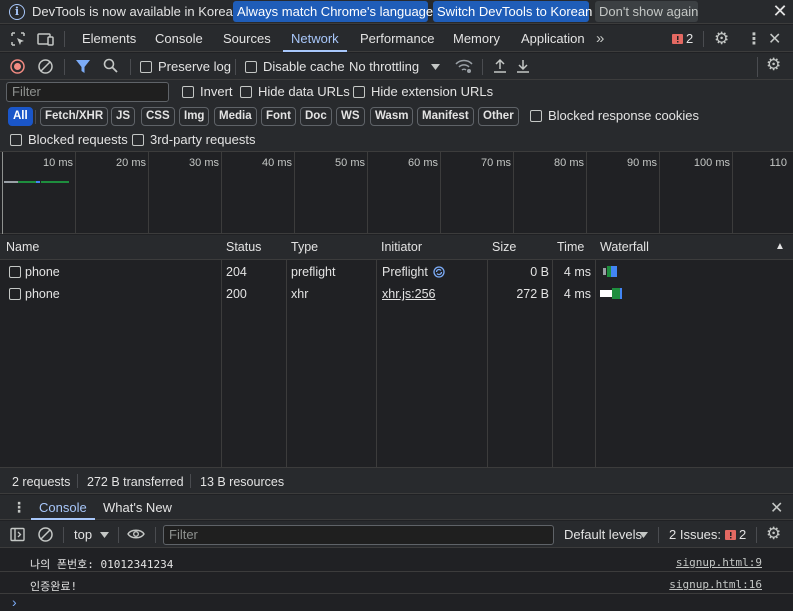 The image size is (793, 611). What do you see at coordinates (83, 66) in the screenshot?
I see `filter-funnel-icon` at bounding box center [83, 66].